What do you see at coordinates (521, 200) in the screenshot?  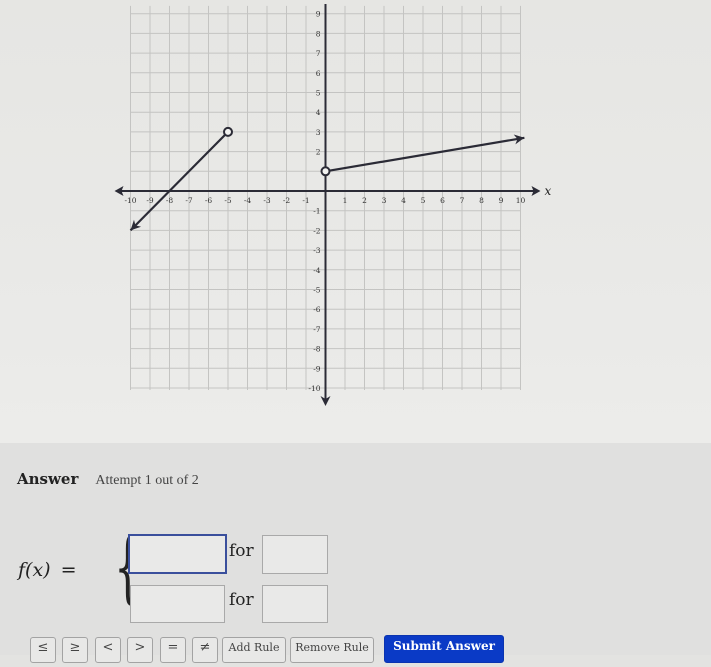 I see `x-tick-label: 10` at bounding box center [521, 200].